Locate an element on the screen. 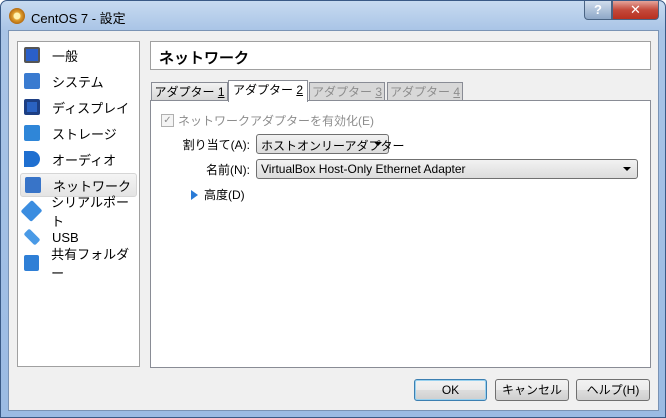 The width and height of the screenshot is (666, 418). ok-button: OK is located at coordinates (450, 390).